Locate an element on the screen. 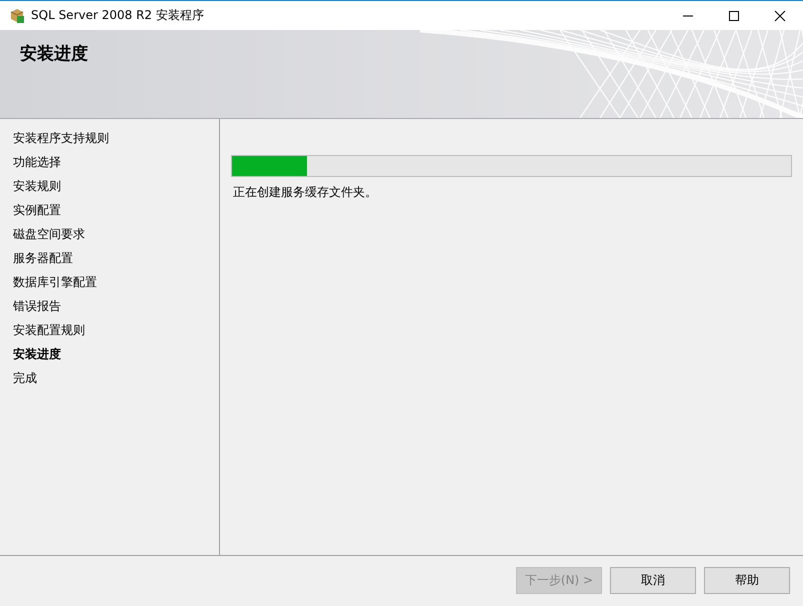 This screenshot has width=803, height=606. sidebar-item: 安装程序支持规则 is located at coordinates (61, 142).